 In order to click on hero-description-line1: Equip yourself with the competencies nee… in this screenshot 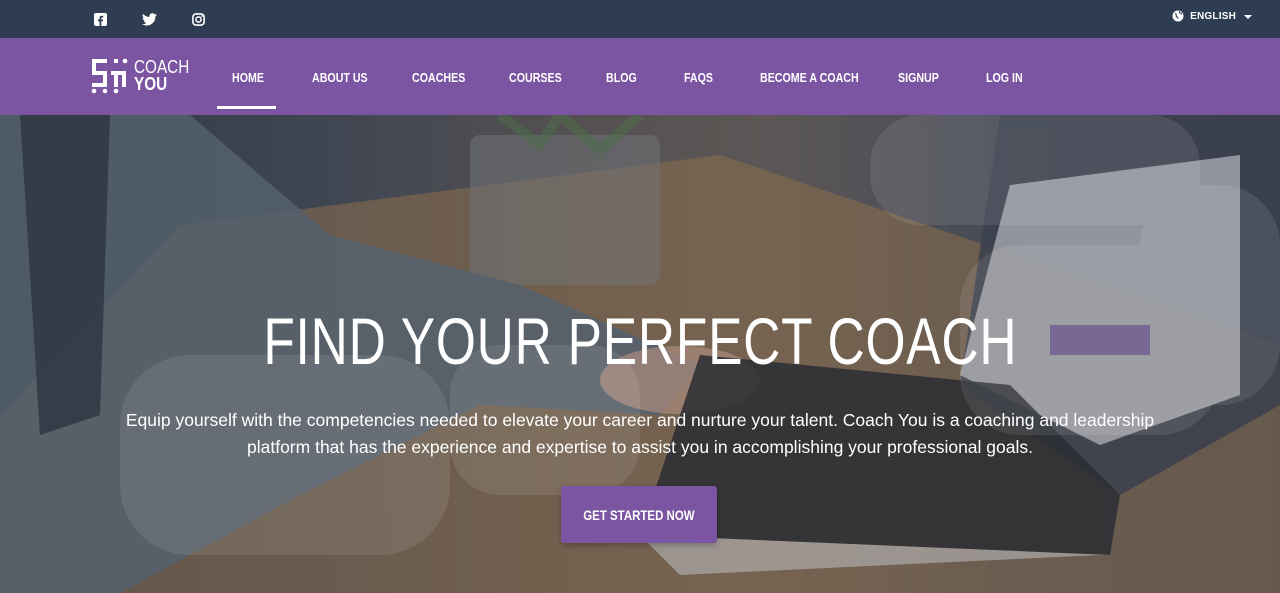, I will do `click(640, 420)`.